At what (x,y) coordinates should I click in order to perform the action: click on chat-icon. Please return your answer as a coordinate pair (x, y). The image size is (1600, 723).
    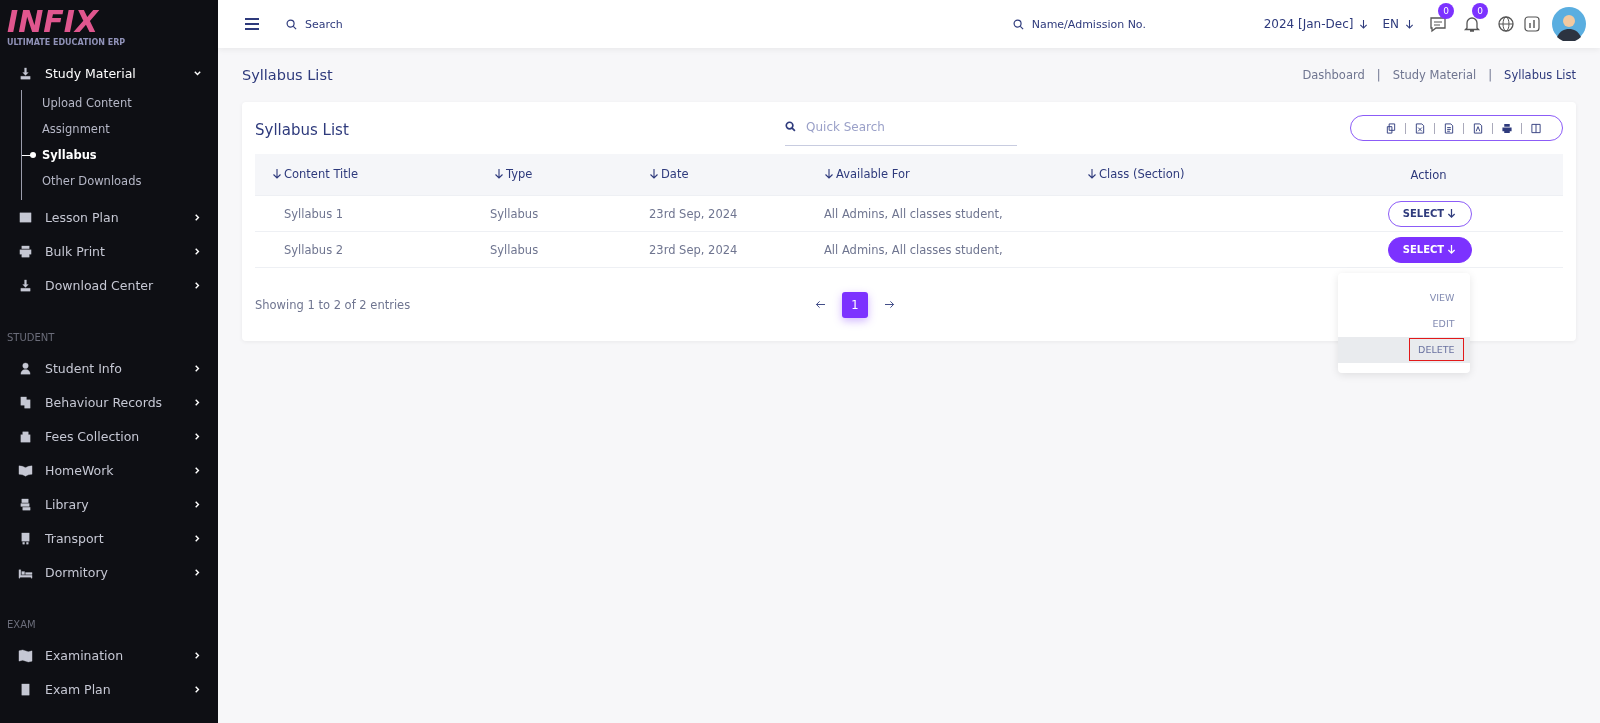
    Looking at the image, I should click on (1438, 24).